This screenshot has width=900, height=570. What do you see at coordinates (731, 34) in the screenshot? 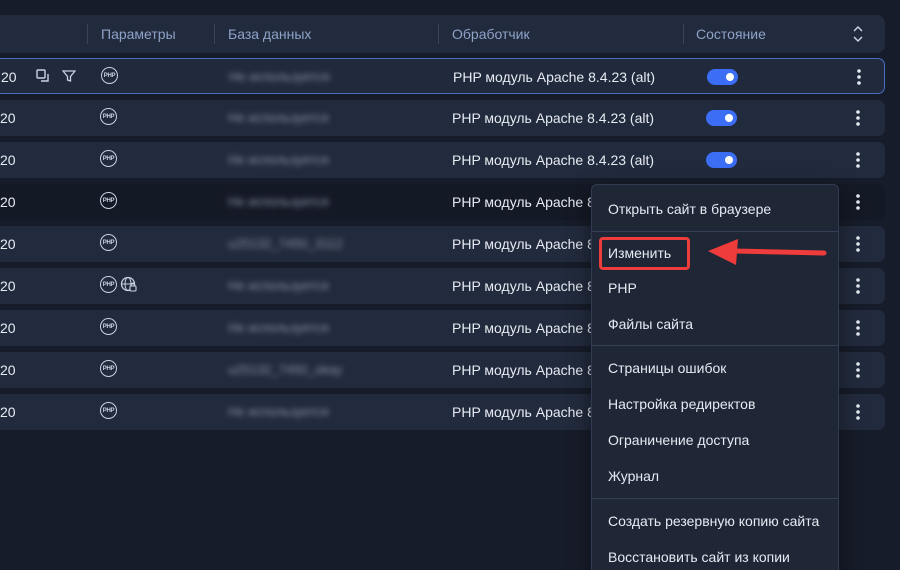
I see `header-status: Состояние` at bounding box center [731, 34].